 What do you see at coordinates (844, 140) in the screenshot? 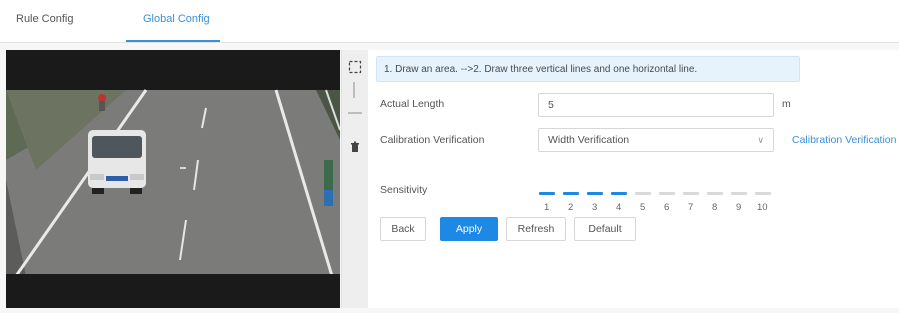
I see `calibration-verification-link: Calibration Verification` at bounding box center [844, 140].